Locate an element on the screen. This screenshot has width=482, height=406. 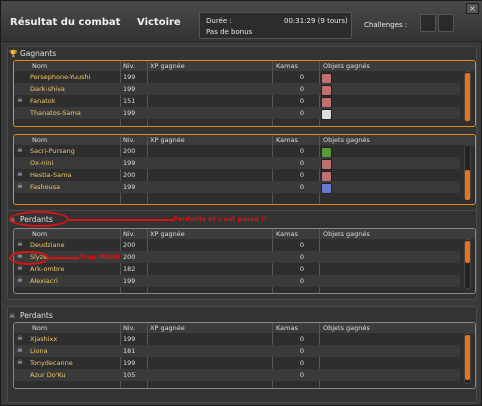
player-row: ☠ Liona 181 0 is located at coordinates (237, 351).